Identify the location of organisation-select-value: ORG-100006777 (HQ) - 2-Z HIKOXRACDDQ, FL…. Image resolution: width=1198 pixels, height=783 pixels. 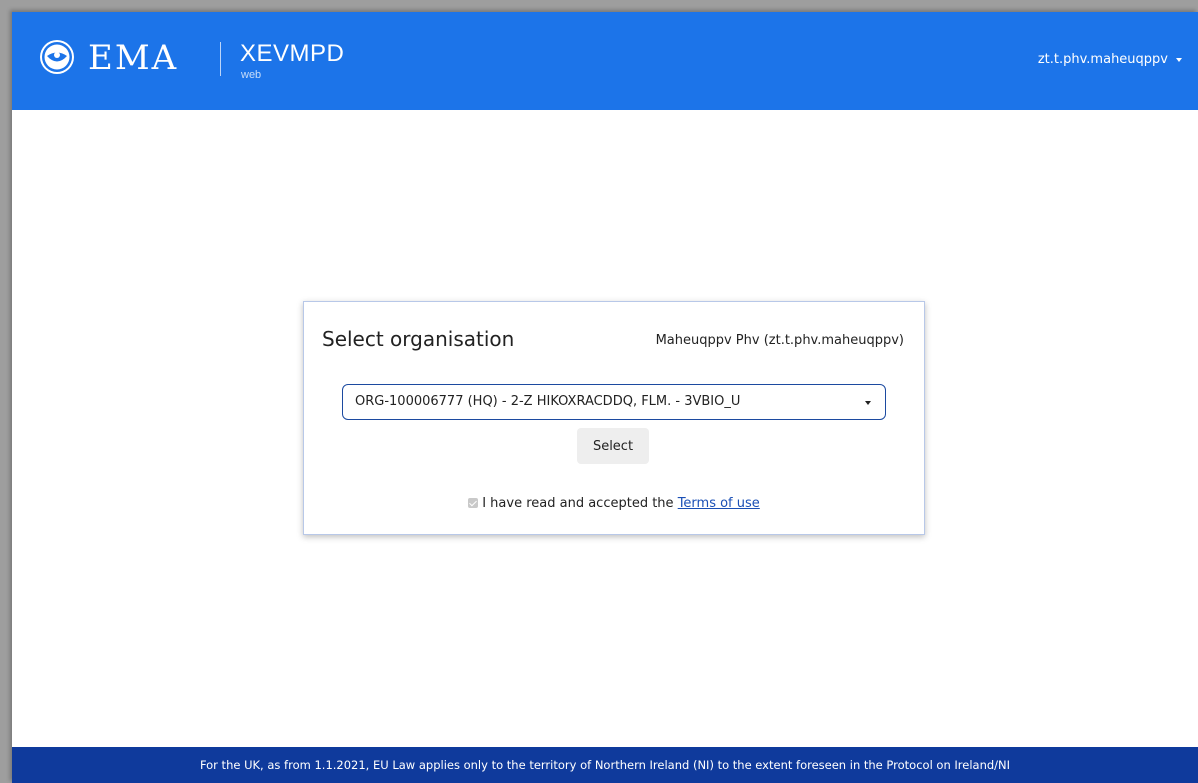
(548, 401).